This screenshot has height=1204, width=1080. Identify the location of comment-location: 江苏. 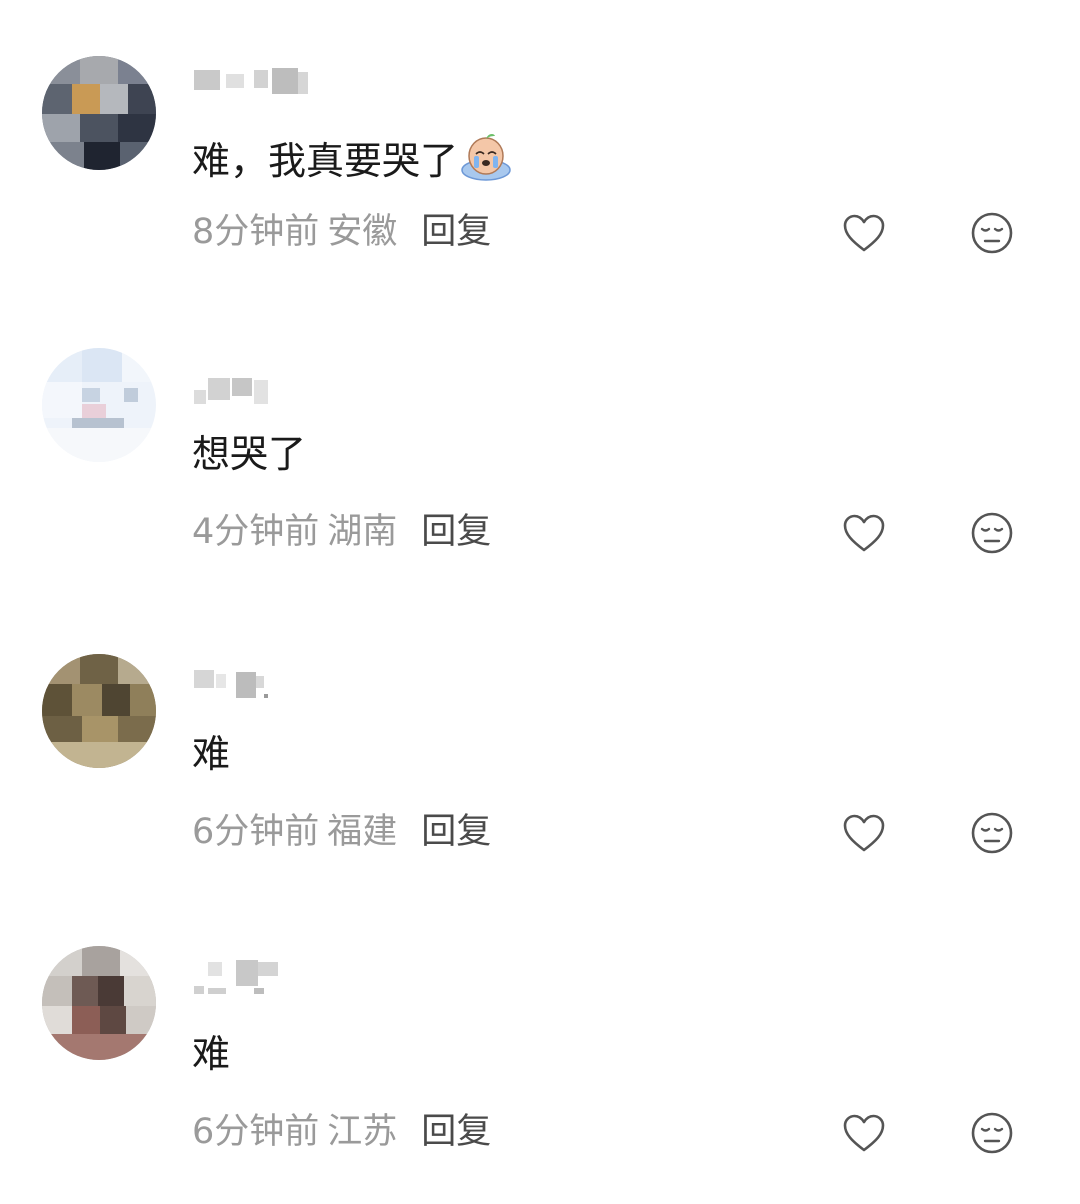
(362, 1132).